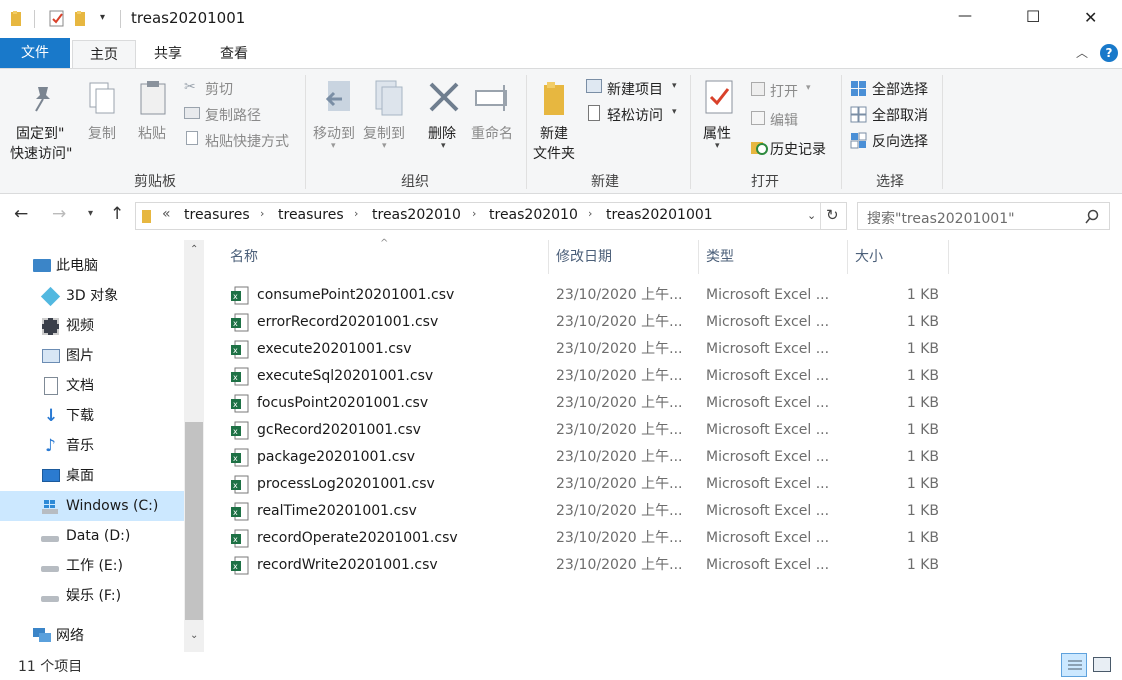 This screenshot has width=1122, height=680. What do you see at coordinates (59, 214) in the screenshot?
I see `forward-arrow-icon: →` at bounding box center [59, 214].